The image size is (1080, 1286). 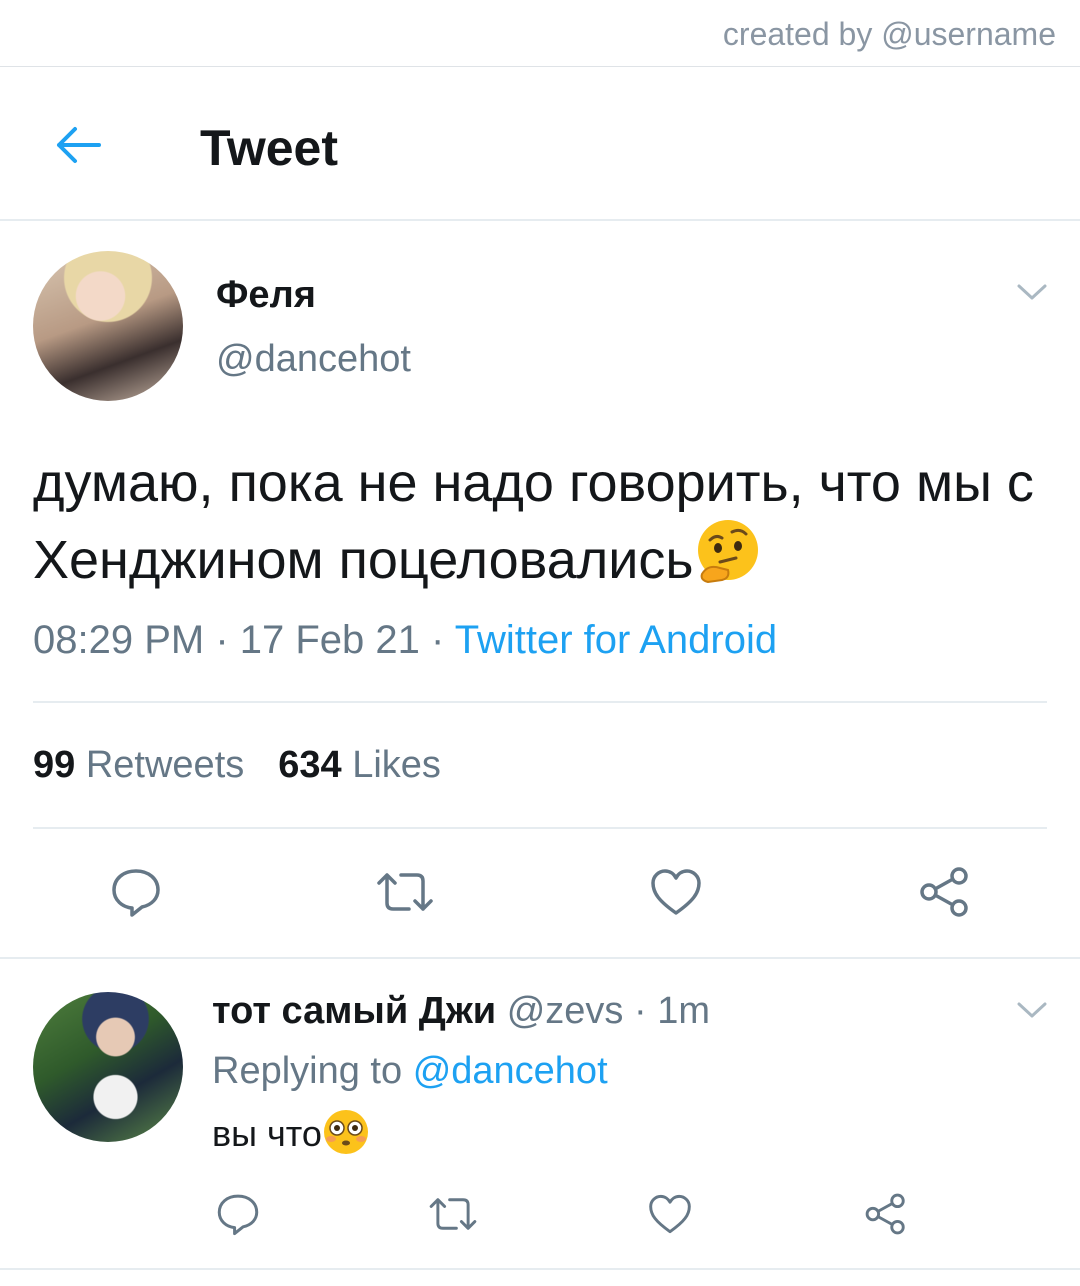 I want to click on tweet-time: 08:29 PM, so click(x=119, y=640).